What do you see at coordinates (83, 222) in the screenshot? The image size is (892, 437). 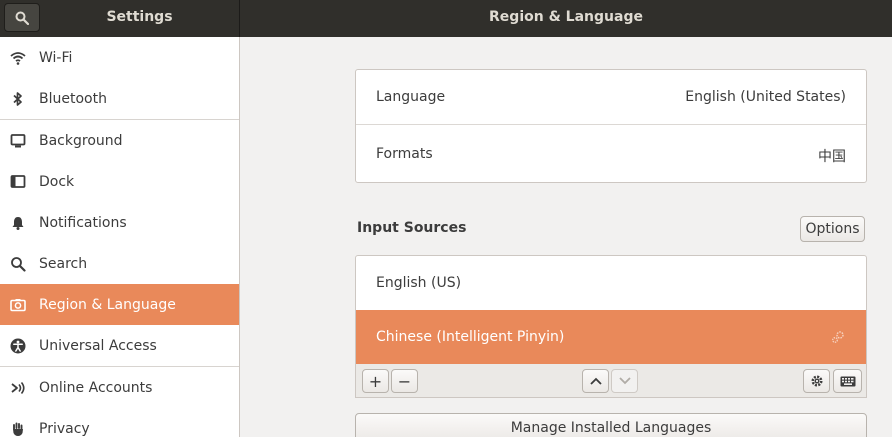 I see `sidebar-item-label: Notifications` at bounding box center [83, 222].